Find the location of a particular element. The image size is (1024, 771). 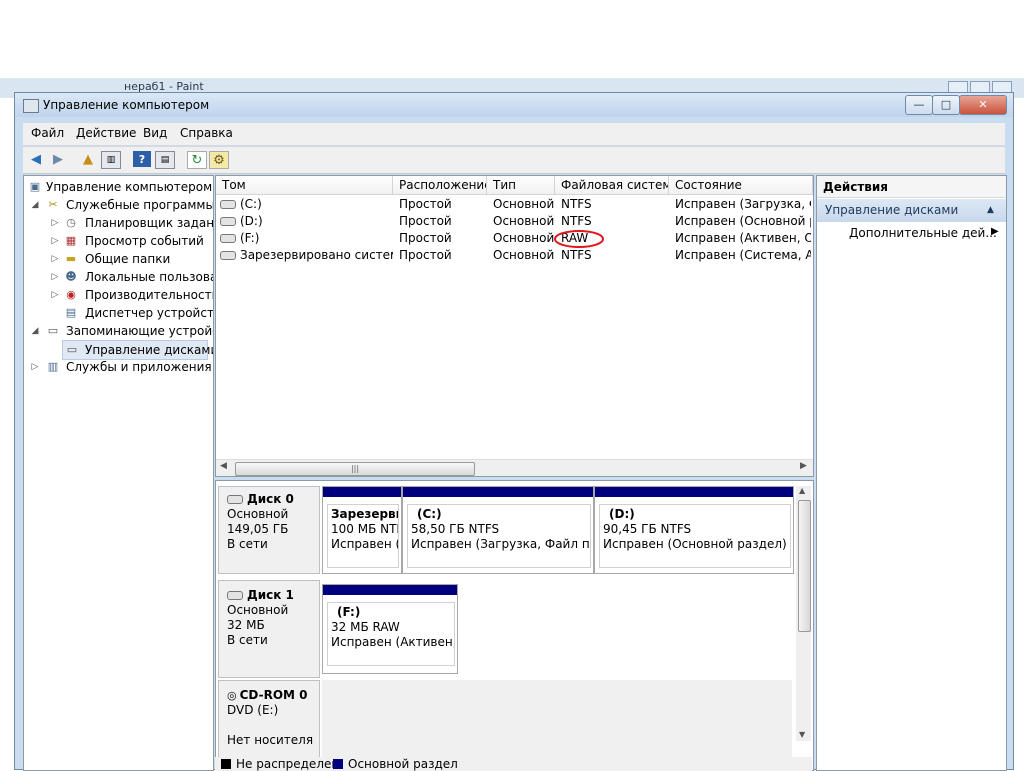

scroll-down-icon: ▼ is located at coordinates (802, 734).